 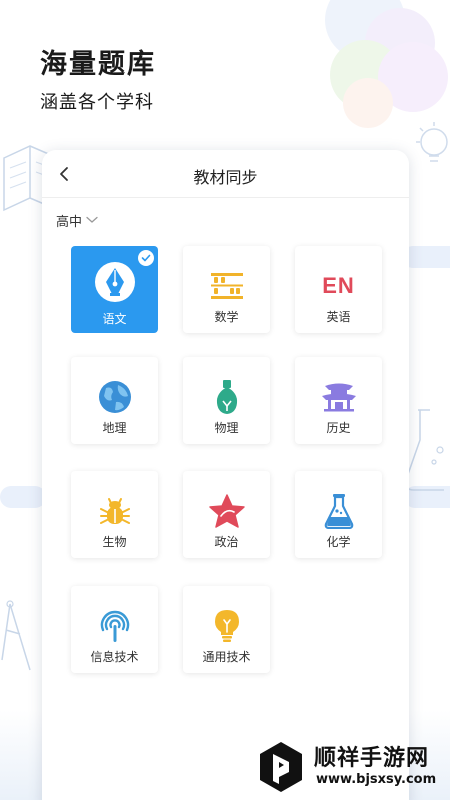 I want to click on subject-label: 政治, so click(x=226, y=542).